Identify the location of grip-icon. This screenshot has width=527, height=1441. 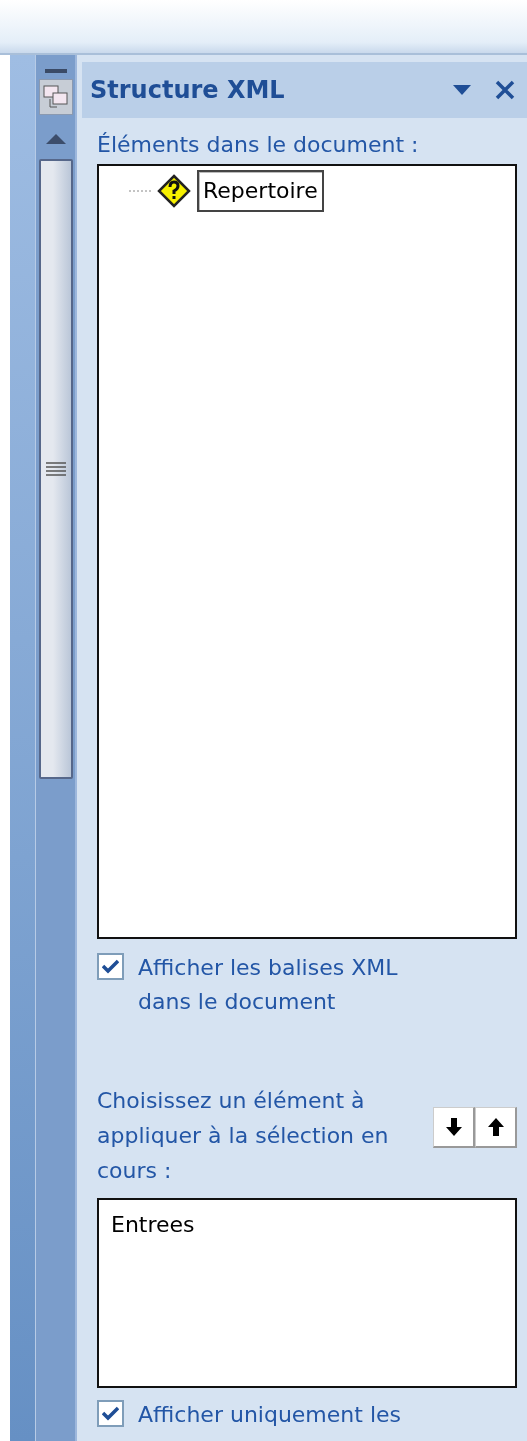
(55, 469).